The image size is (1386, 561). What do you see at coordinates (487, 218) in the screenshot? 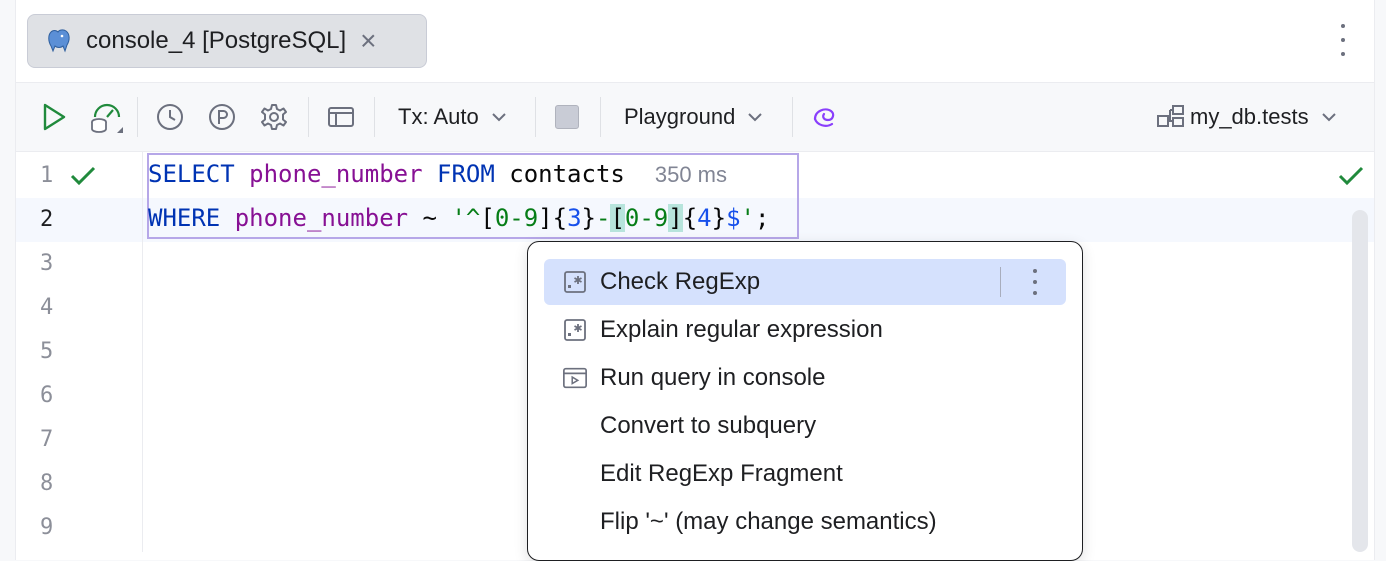
I see `regex-bracket: [` at bounding box center [487, 218].